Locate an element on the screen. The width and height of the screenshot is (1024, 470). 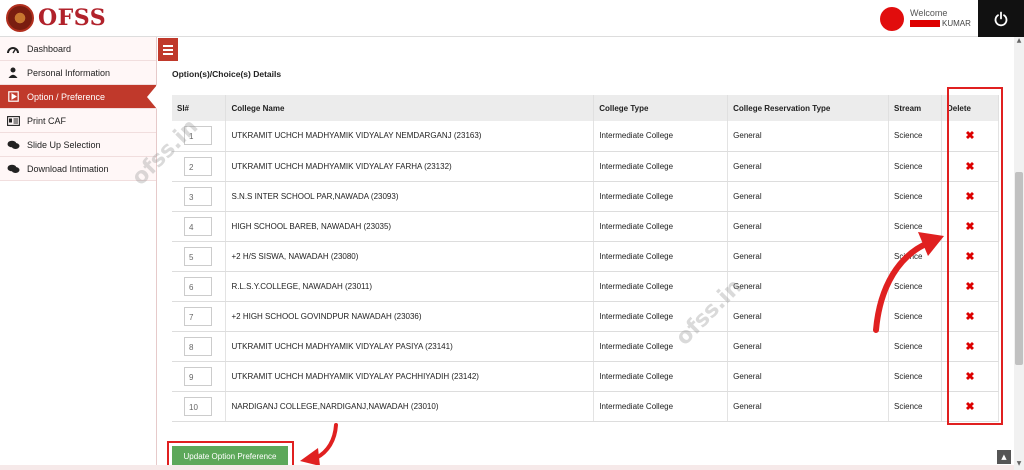
update-option-preference-button: Update Option Preference is located at coordinates (230, 456).